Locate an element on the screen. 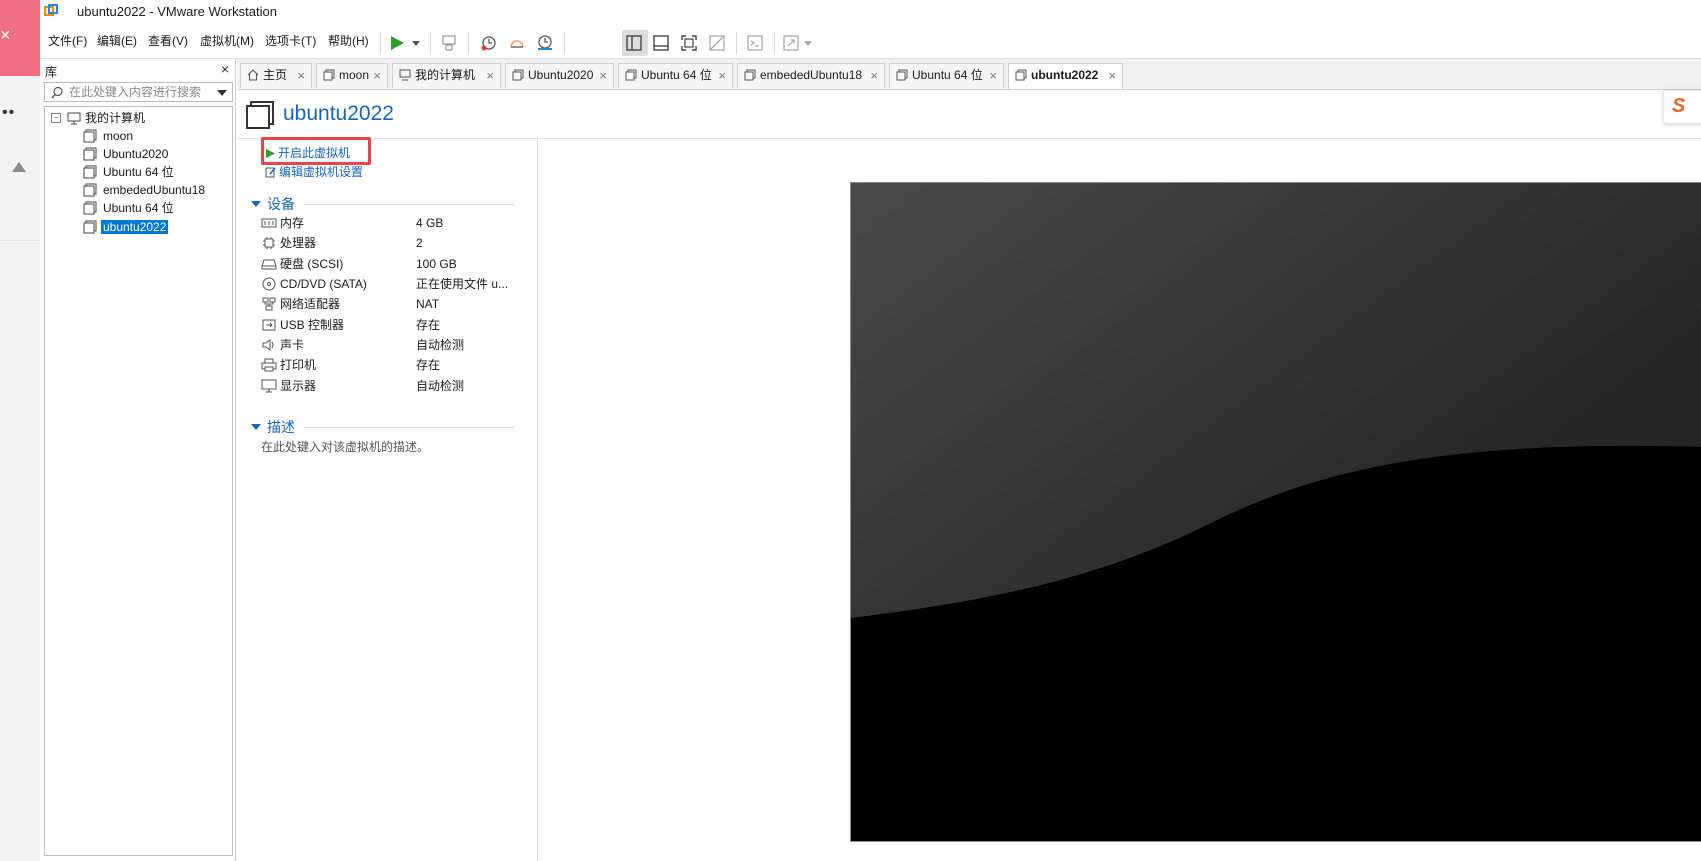 Image resolution: width=1701 pixels, height=861 pixels. tab-ubuntu-64-2: Ubuntu 64 位 × is located at coordinates (946, 75).